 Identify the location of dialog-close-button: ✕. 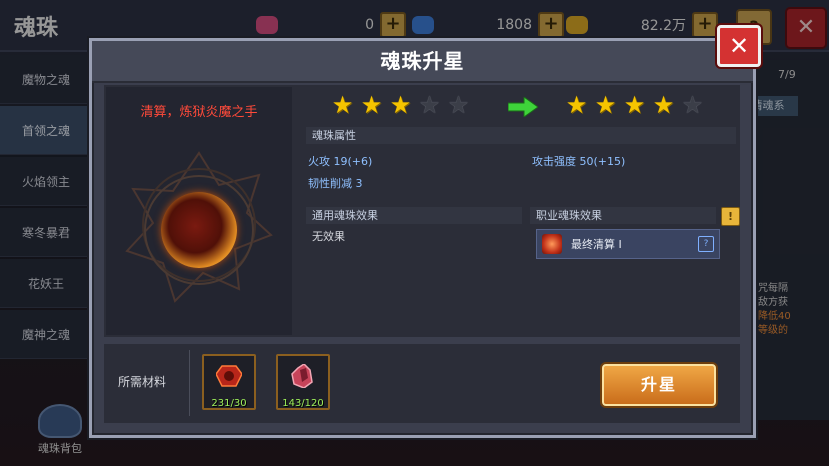
(739, 46).